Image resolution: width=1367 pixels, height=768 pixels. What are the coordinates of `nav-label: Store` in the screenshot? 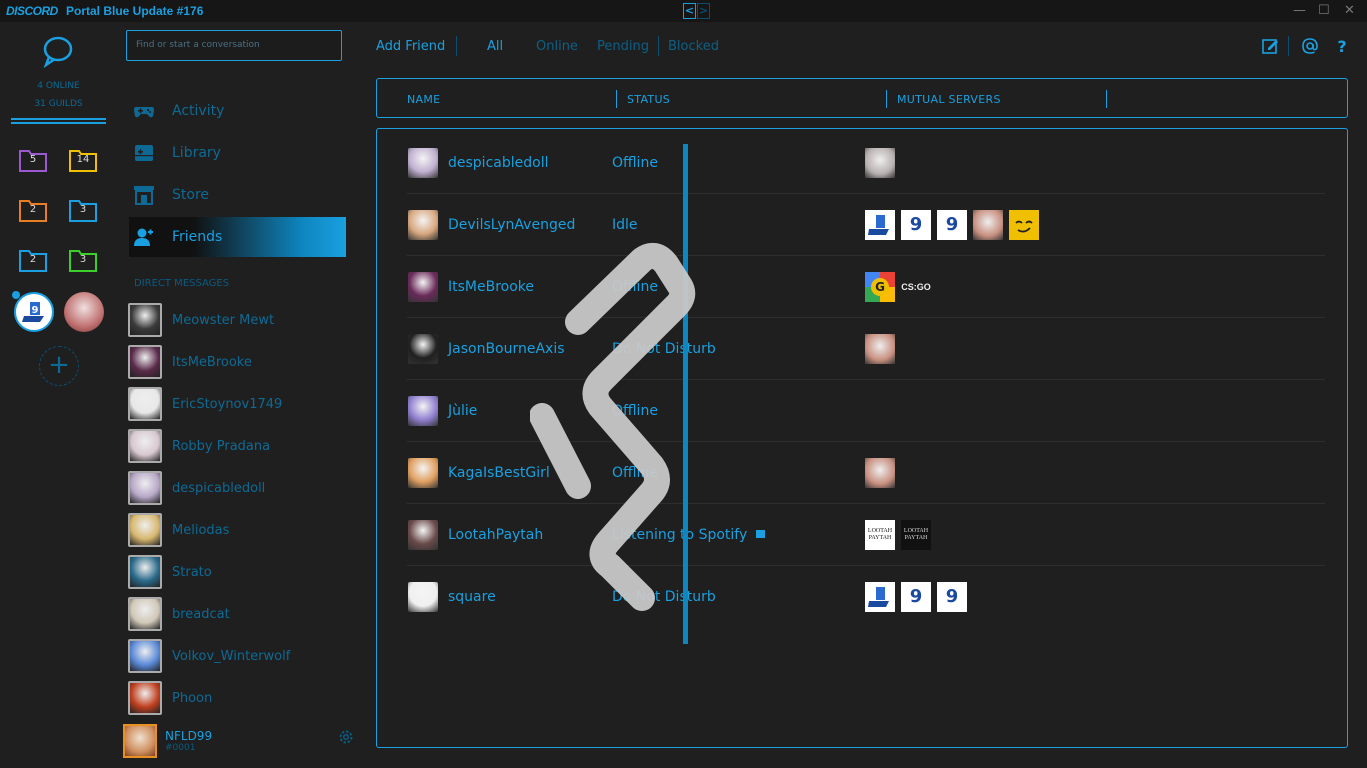 It's located at (191, 195).